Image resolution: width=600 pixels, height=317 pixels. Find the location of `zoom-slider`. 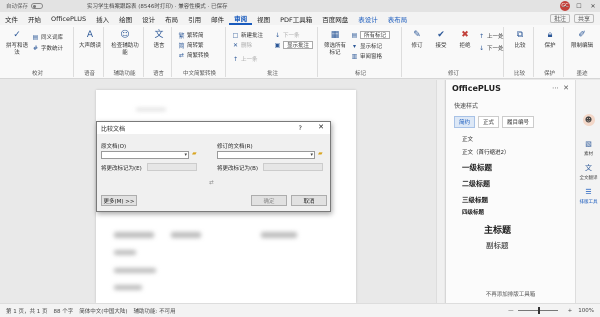

zoom-slider is located at coordinates (537, 310).